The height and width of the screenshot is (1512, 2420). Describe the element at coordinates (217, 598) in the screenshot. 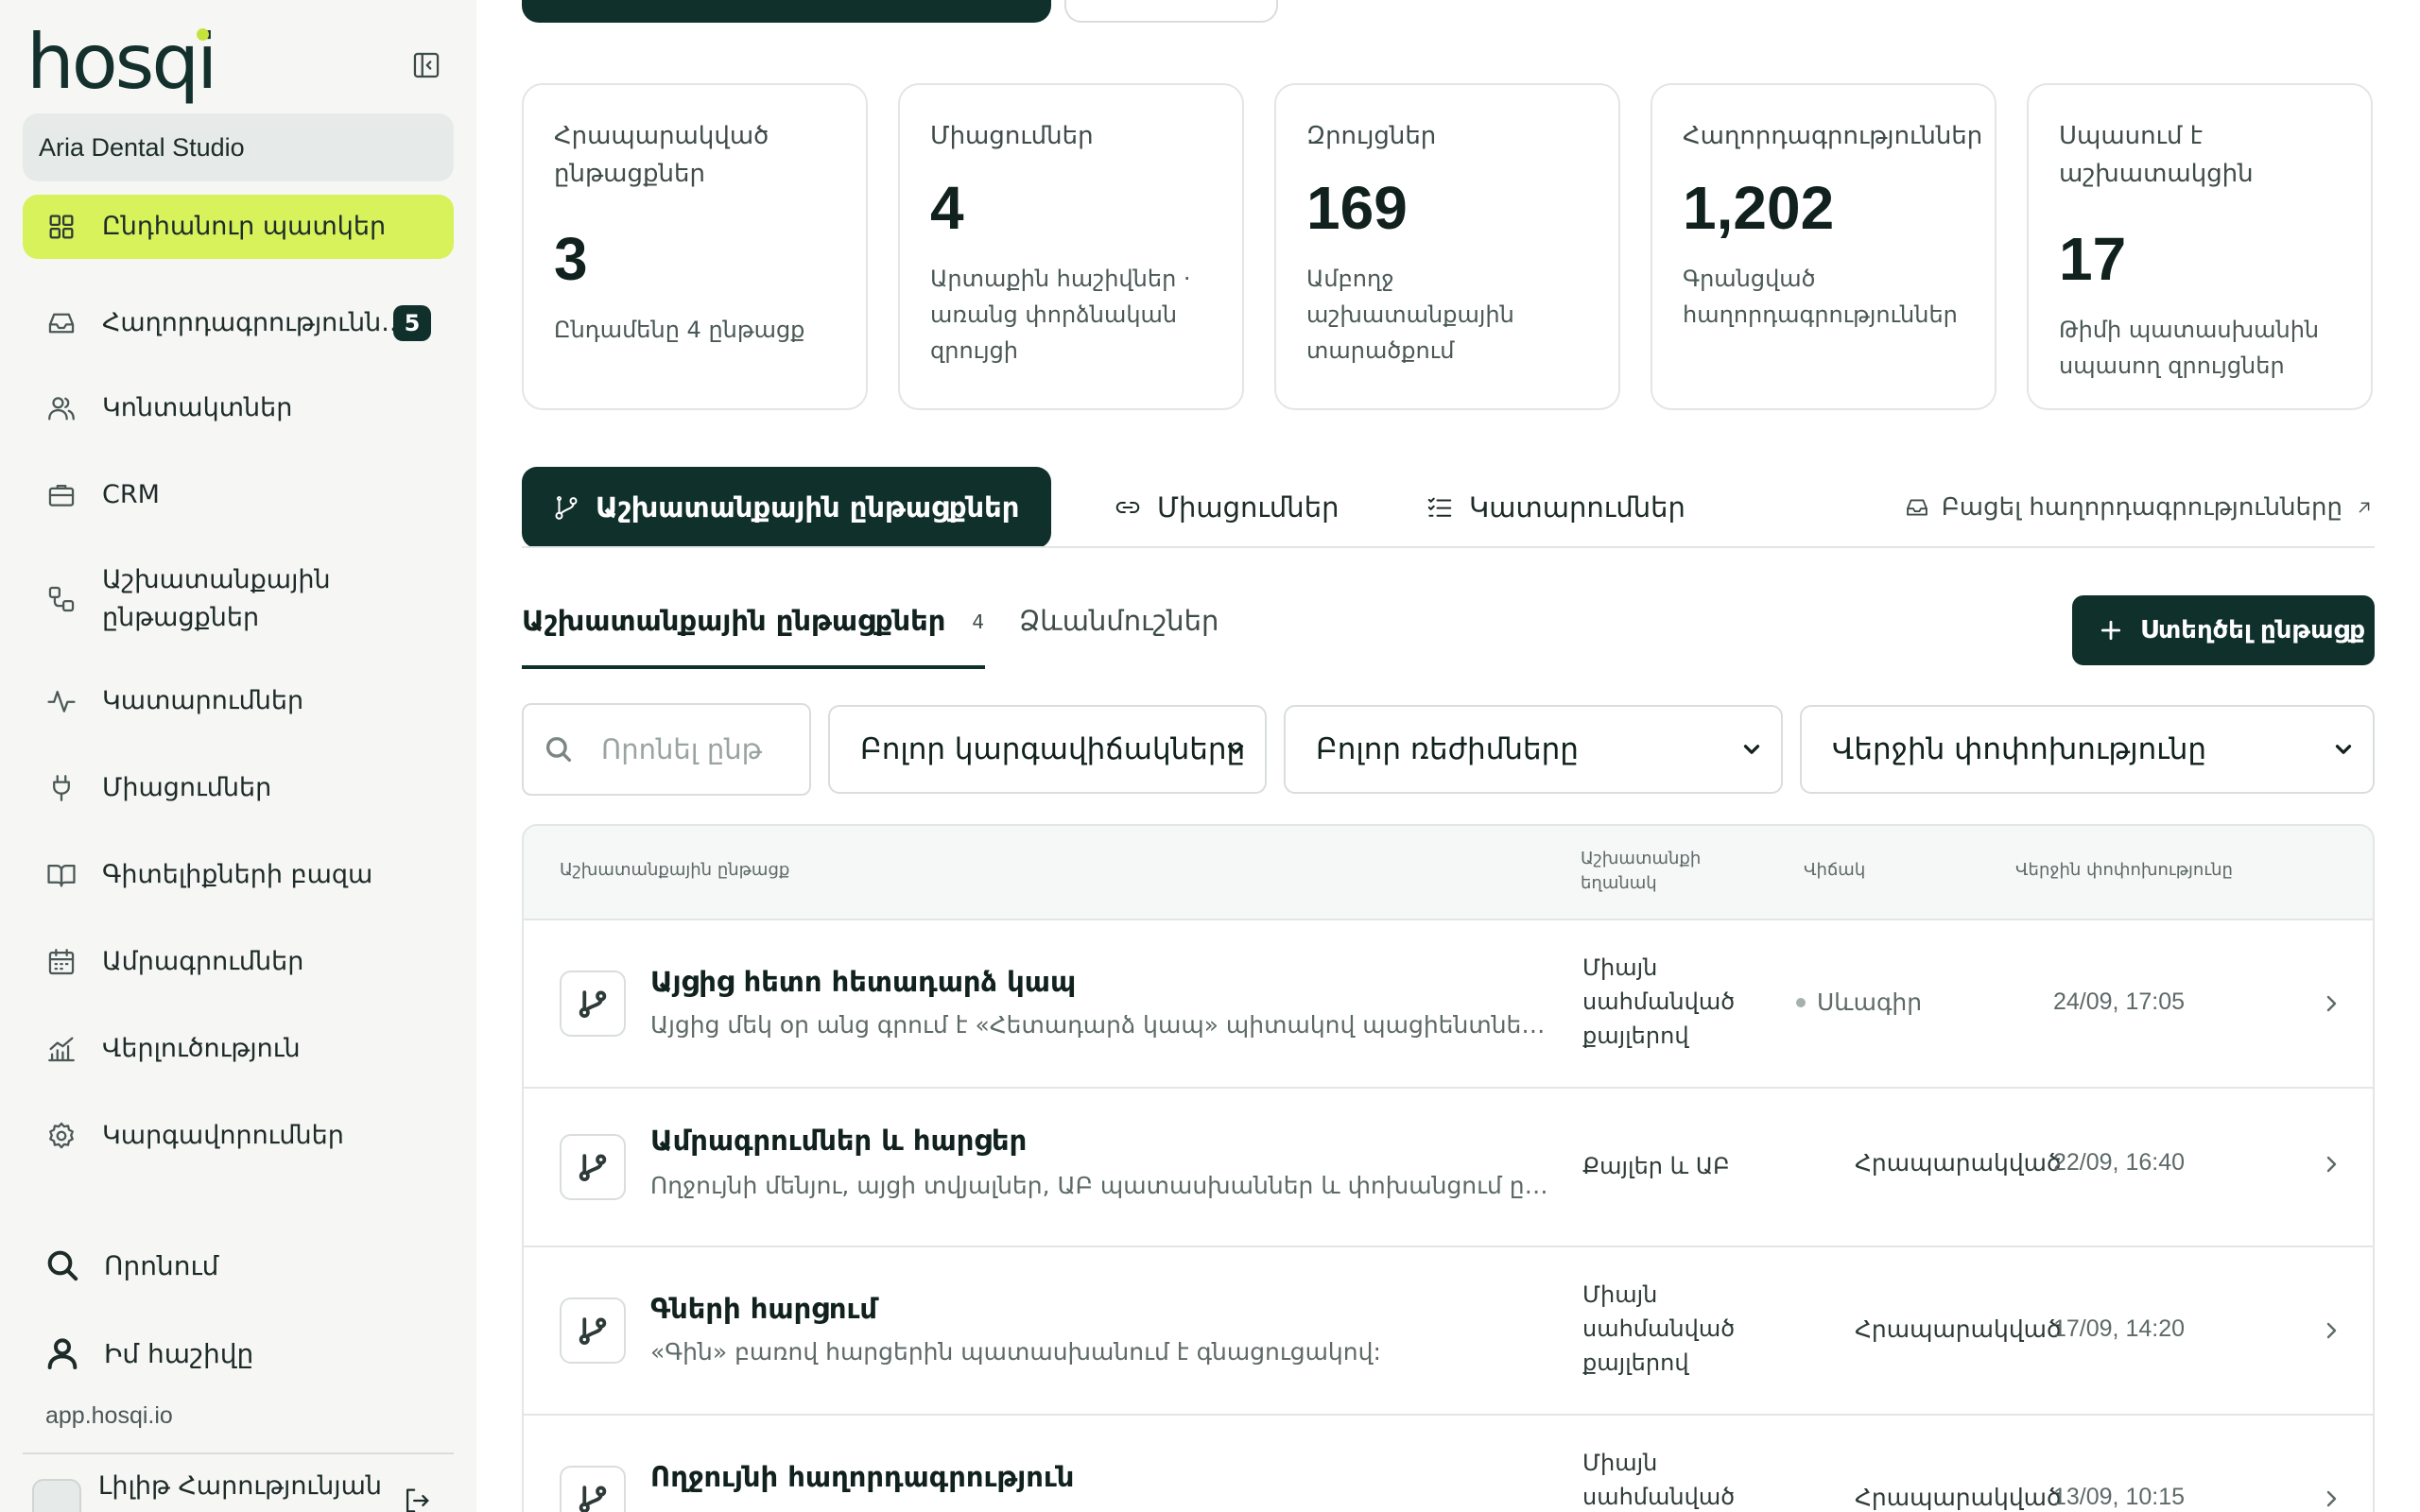

I see `sidebar-item-label: Աշխատանքային ընթացքներ` at that location.